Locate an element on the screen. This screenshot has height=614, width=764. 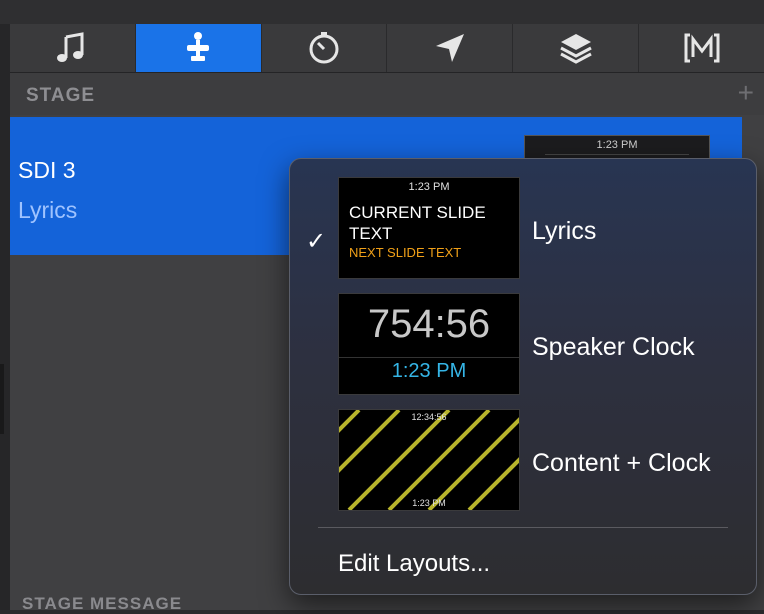
stage-message-label: STAGE MESSAGE is located at coordinates (102, 603).